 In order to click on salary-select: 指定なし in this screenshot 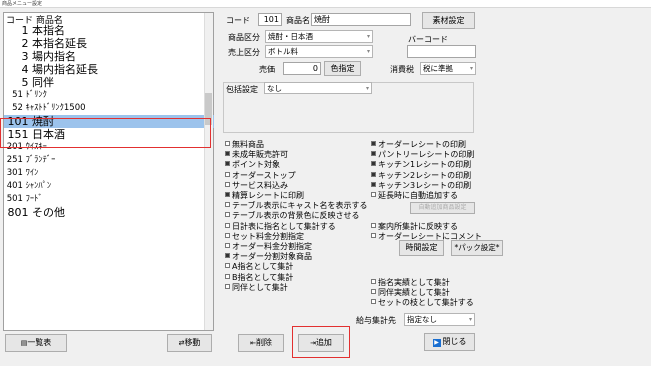, I will do `click(439, 319)`.